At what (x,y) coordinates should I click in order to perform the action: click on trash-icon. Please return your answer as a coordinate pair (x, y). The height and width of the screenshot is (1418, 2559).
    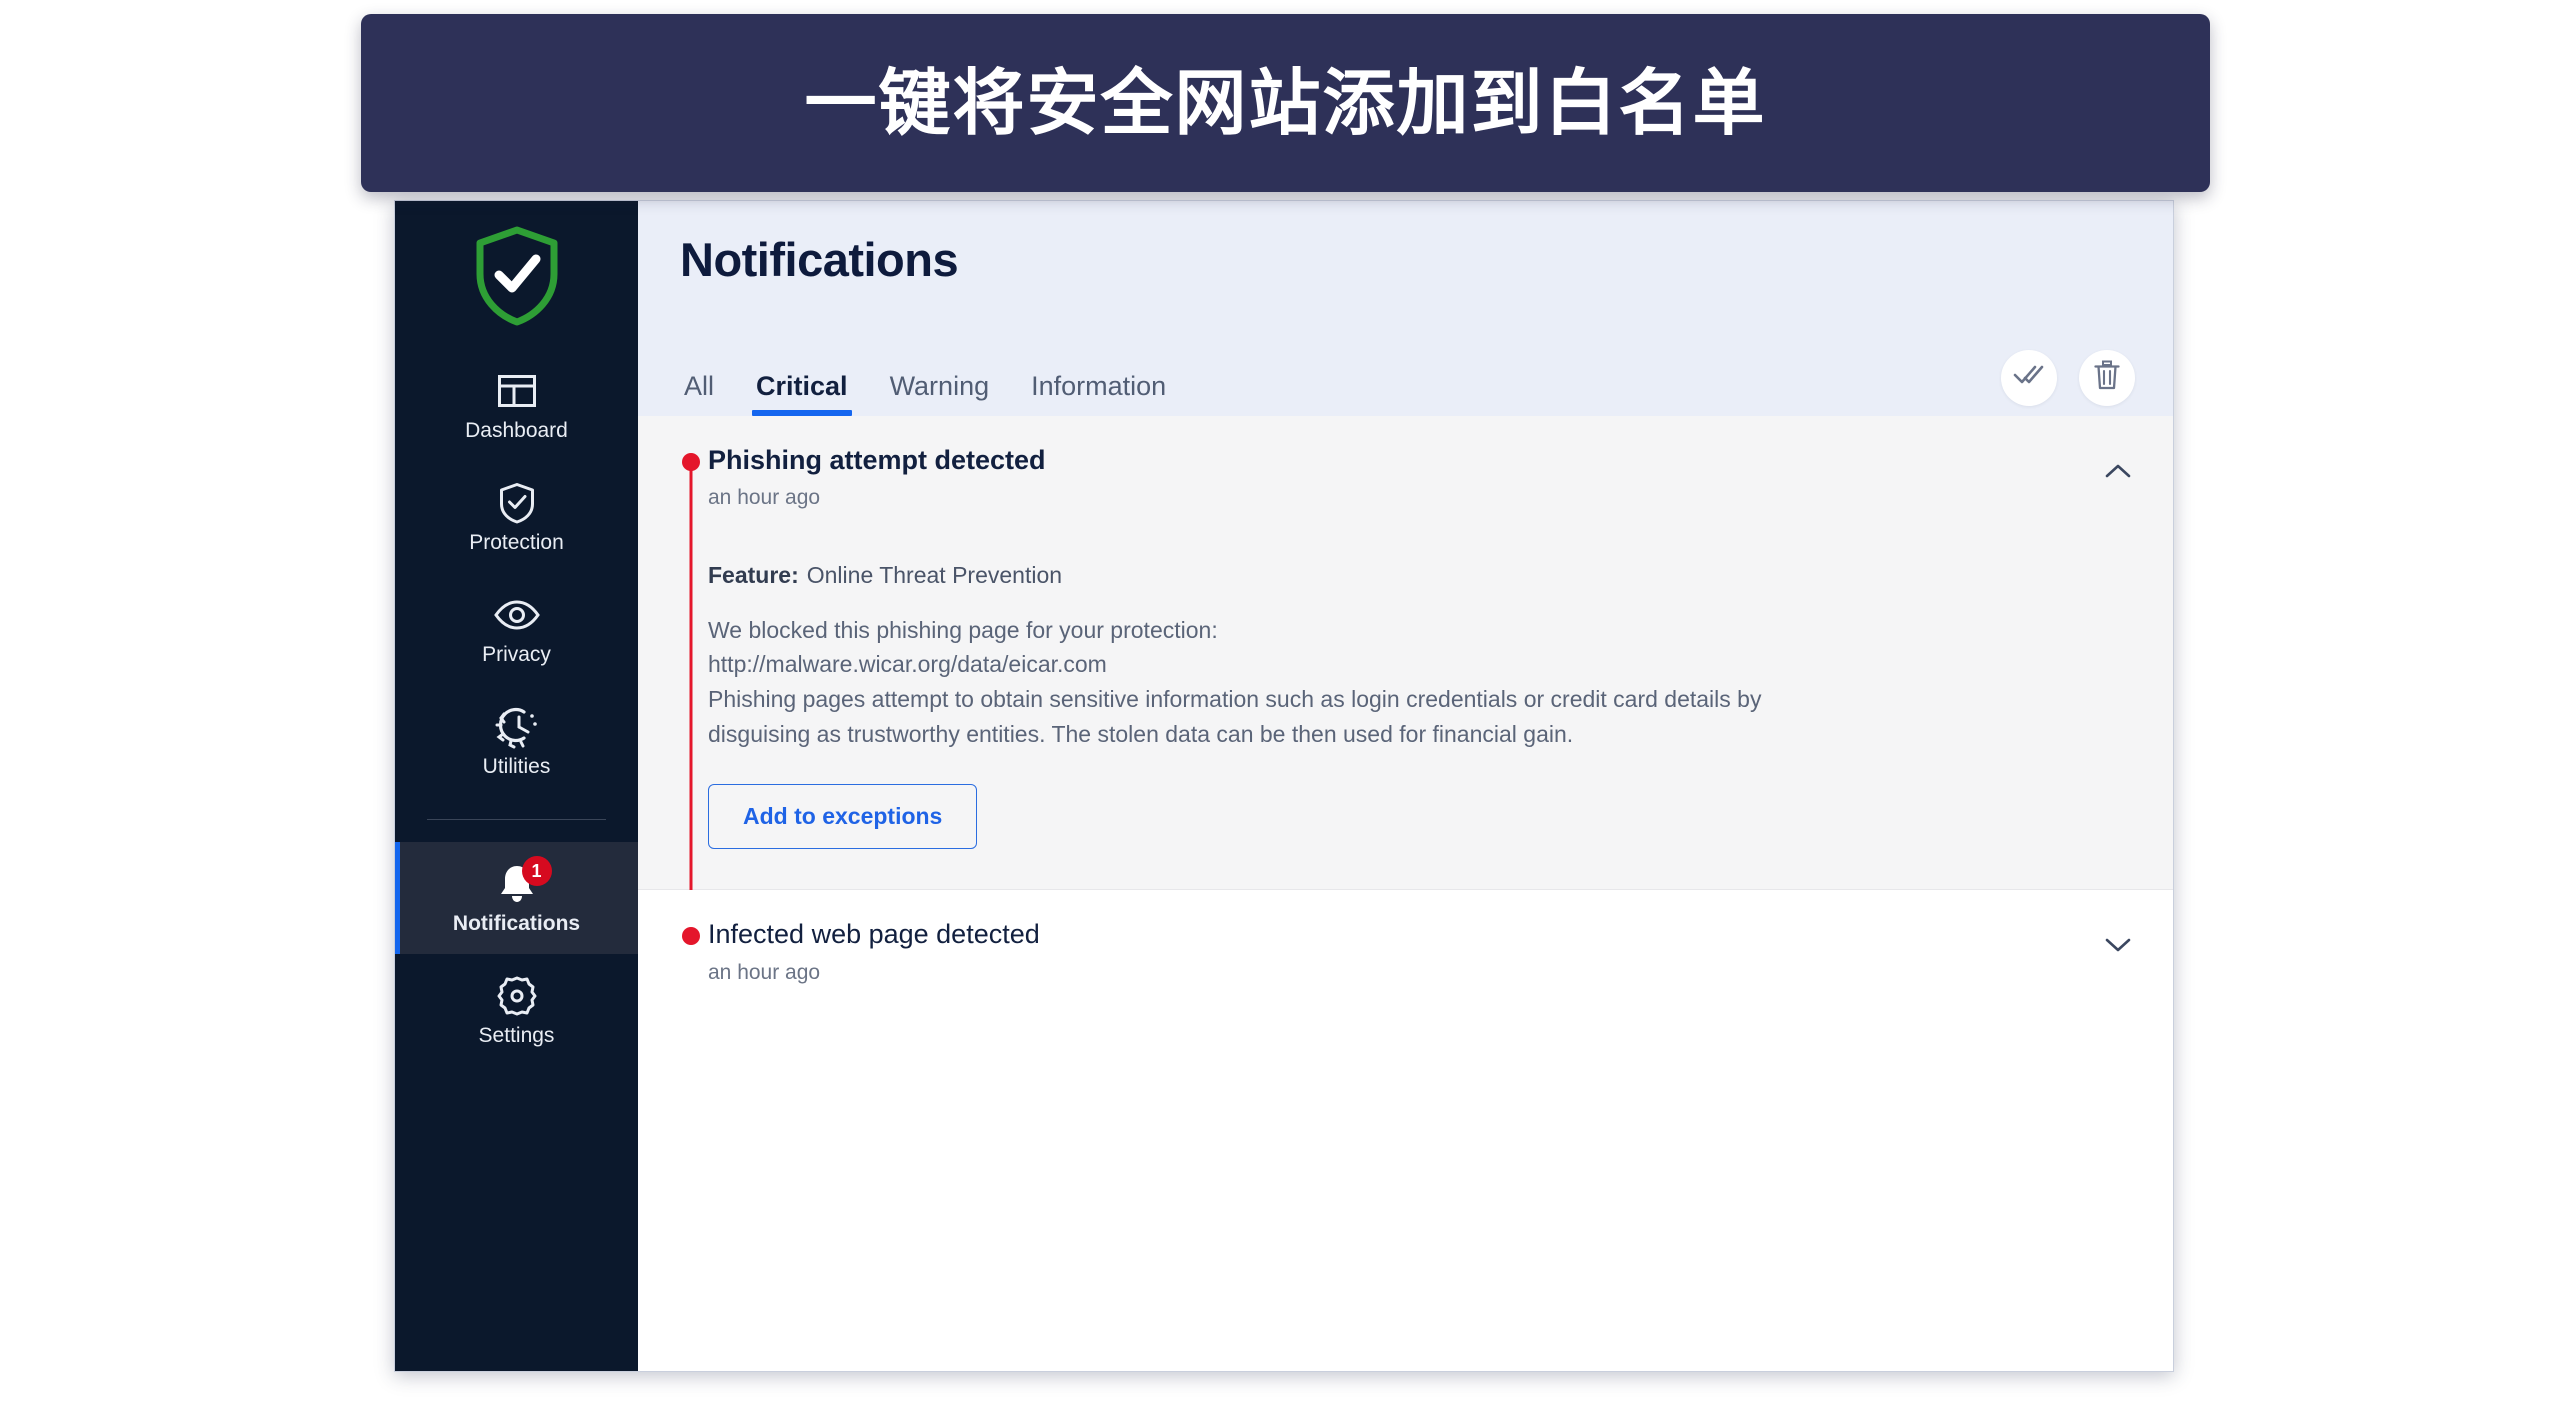
    Looking at the image, I should click on (2107, 377).